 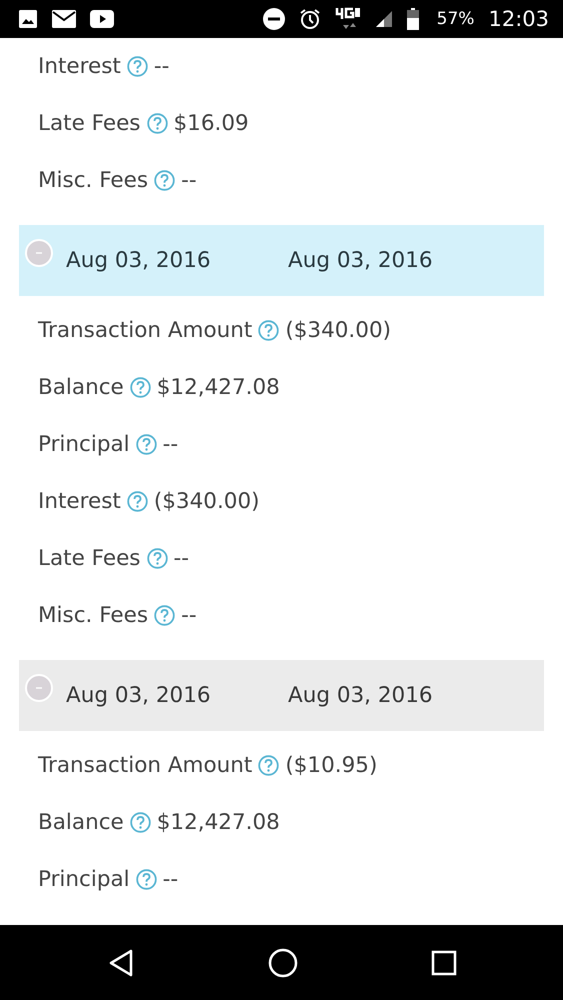 I want to click on recents-icon, so click(x=443, y=963).